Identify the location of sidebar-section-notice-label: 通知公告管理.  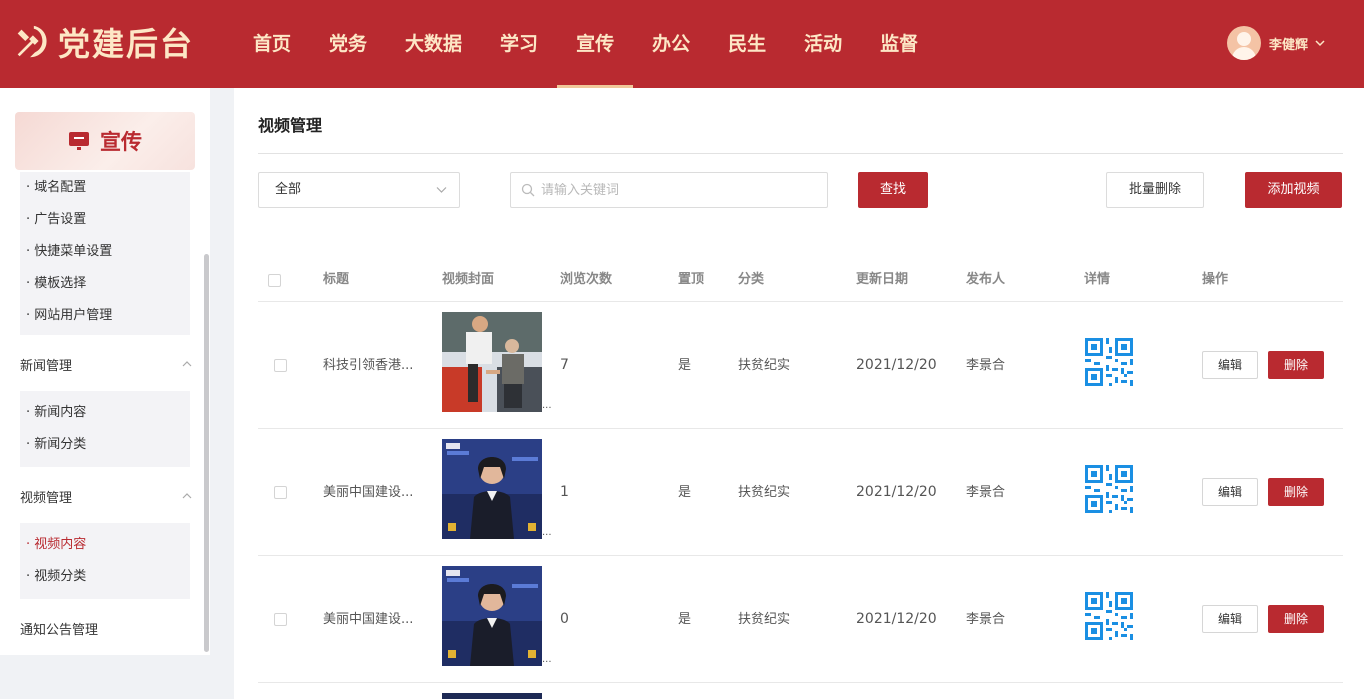
(59, 630).